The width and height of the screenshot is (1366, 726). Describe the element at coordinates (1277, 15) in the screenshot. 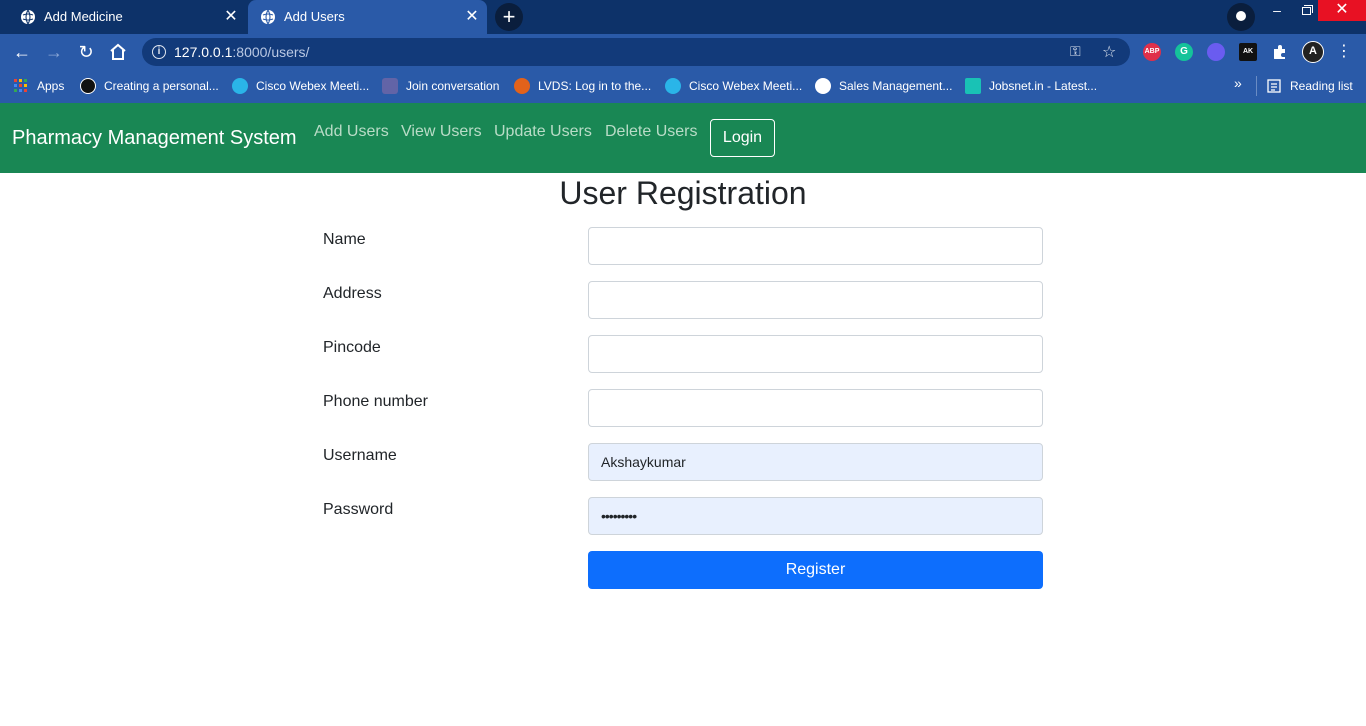

I see `minimize-icon: –` at that location.